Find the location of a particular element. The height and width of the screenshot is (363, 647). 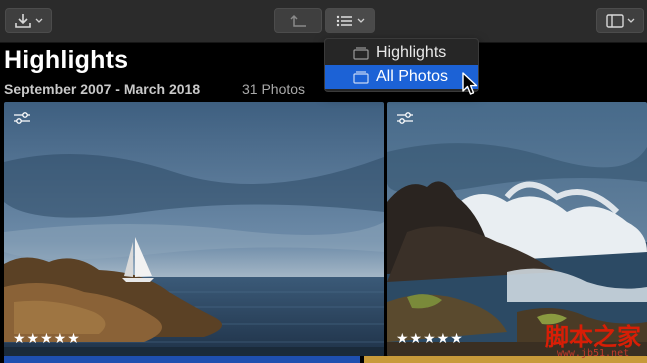

watermark-url: www.jb51.net is located at coordinates (593, 353).